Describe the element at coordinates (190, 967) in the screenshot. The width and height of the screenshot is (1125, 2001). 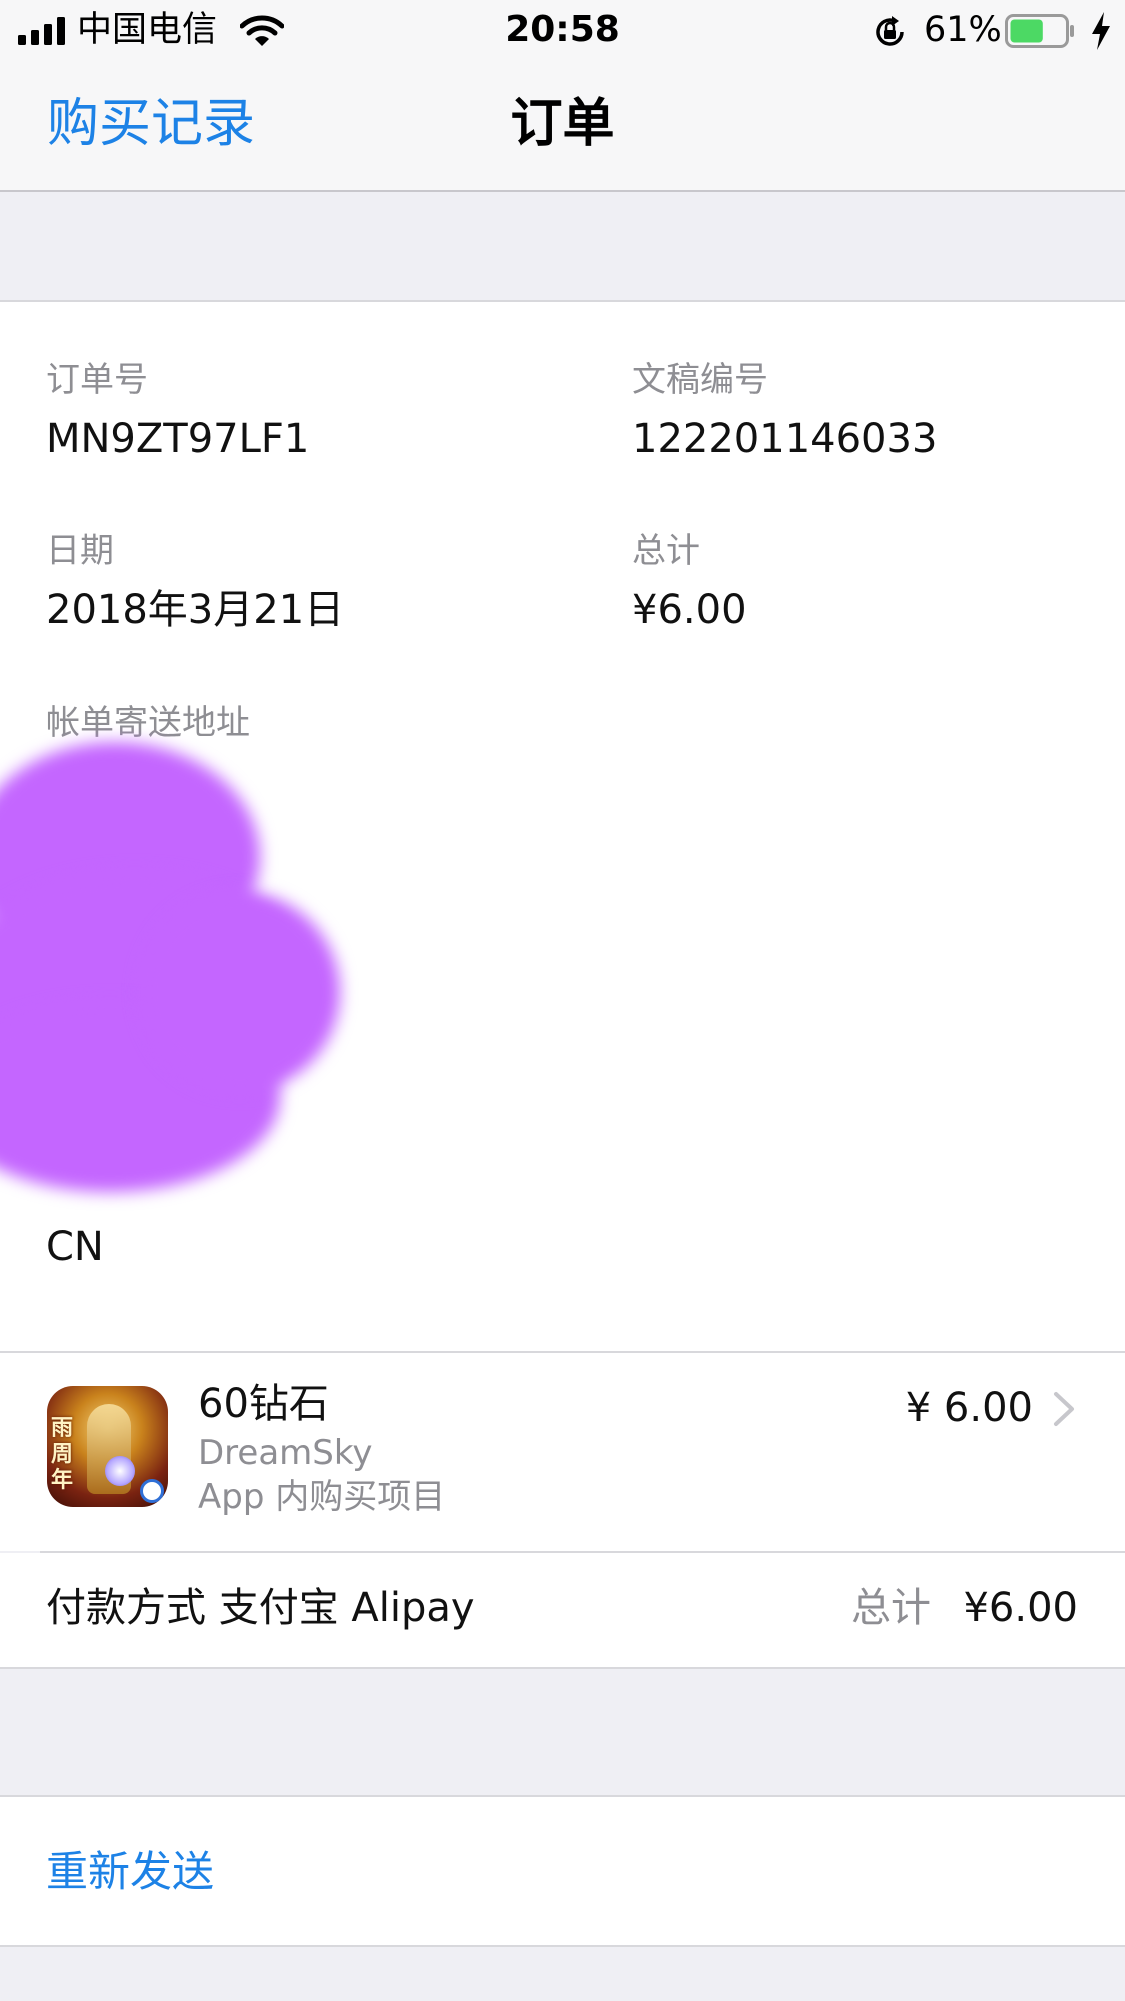
I see `address-redaction` at that location.